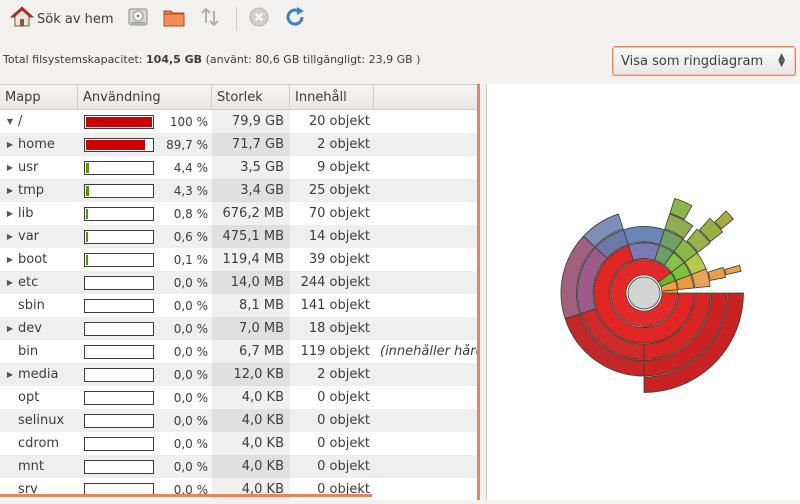  What do you see at coordinates (240, 328) in the screenshot?
I see `table-row: ▶ dev 0,0 % 7,0 MB 18 objekt` at bounding box center [240, 328].